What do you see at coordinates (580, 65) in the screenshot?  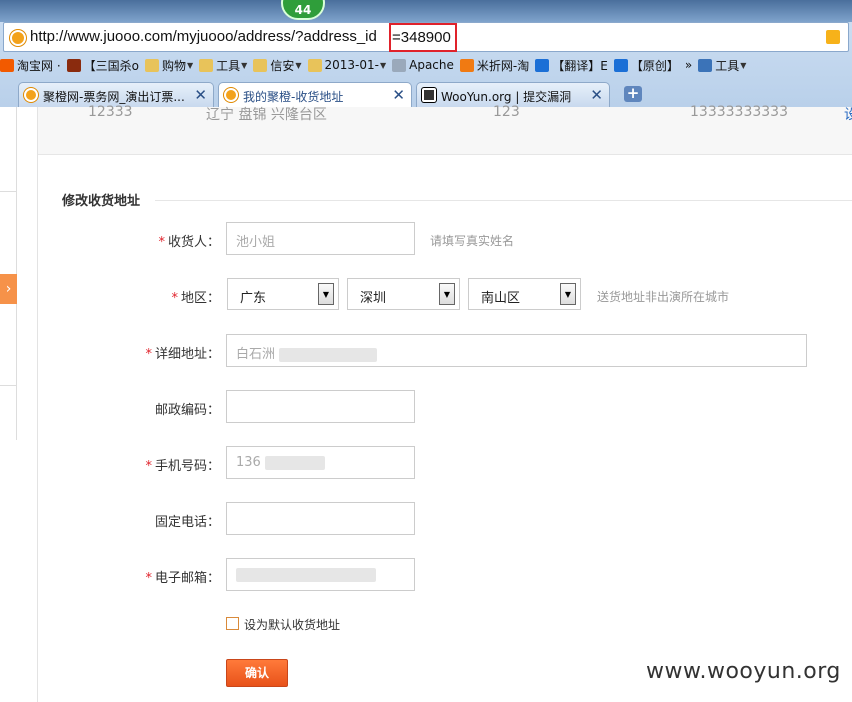 I see `bookmark-label: 【翻译】E` at bounding box center [580, 65].